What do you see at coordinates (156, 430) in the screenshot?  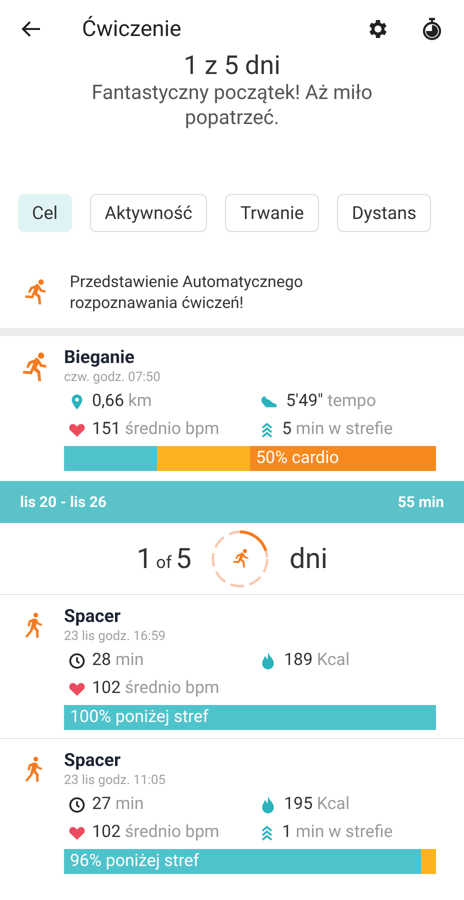 I see `stat-text: 151 średnio bpm` at bounding box center [156, 430].